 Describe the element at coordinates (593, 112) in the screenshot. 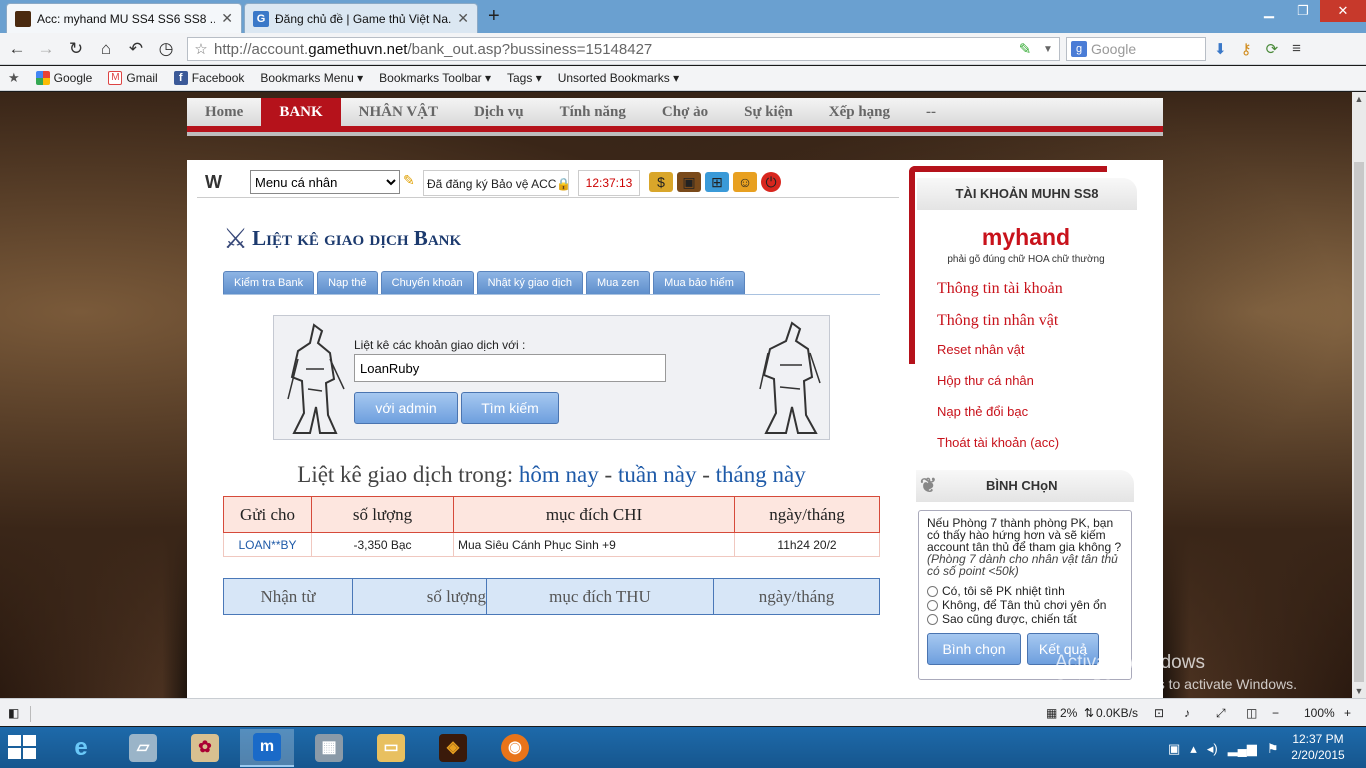

I see `nav-tinh-nang: Tính năng` at that location.